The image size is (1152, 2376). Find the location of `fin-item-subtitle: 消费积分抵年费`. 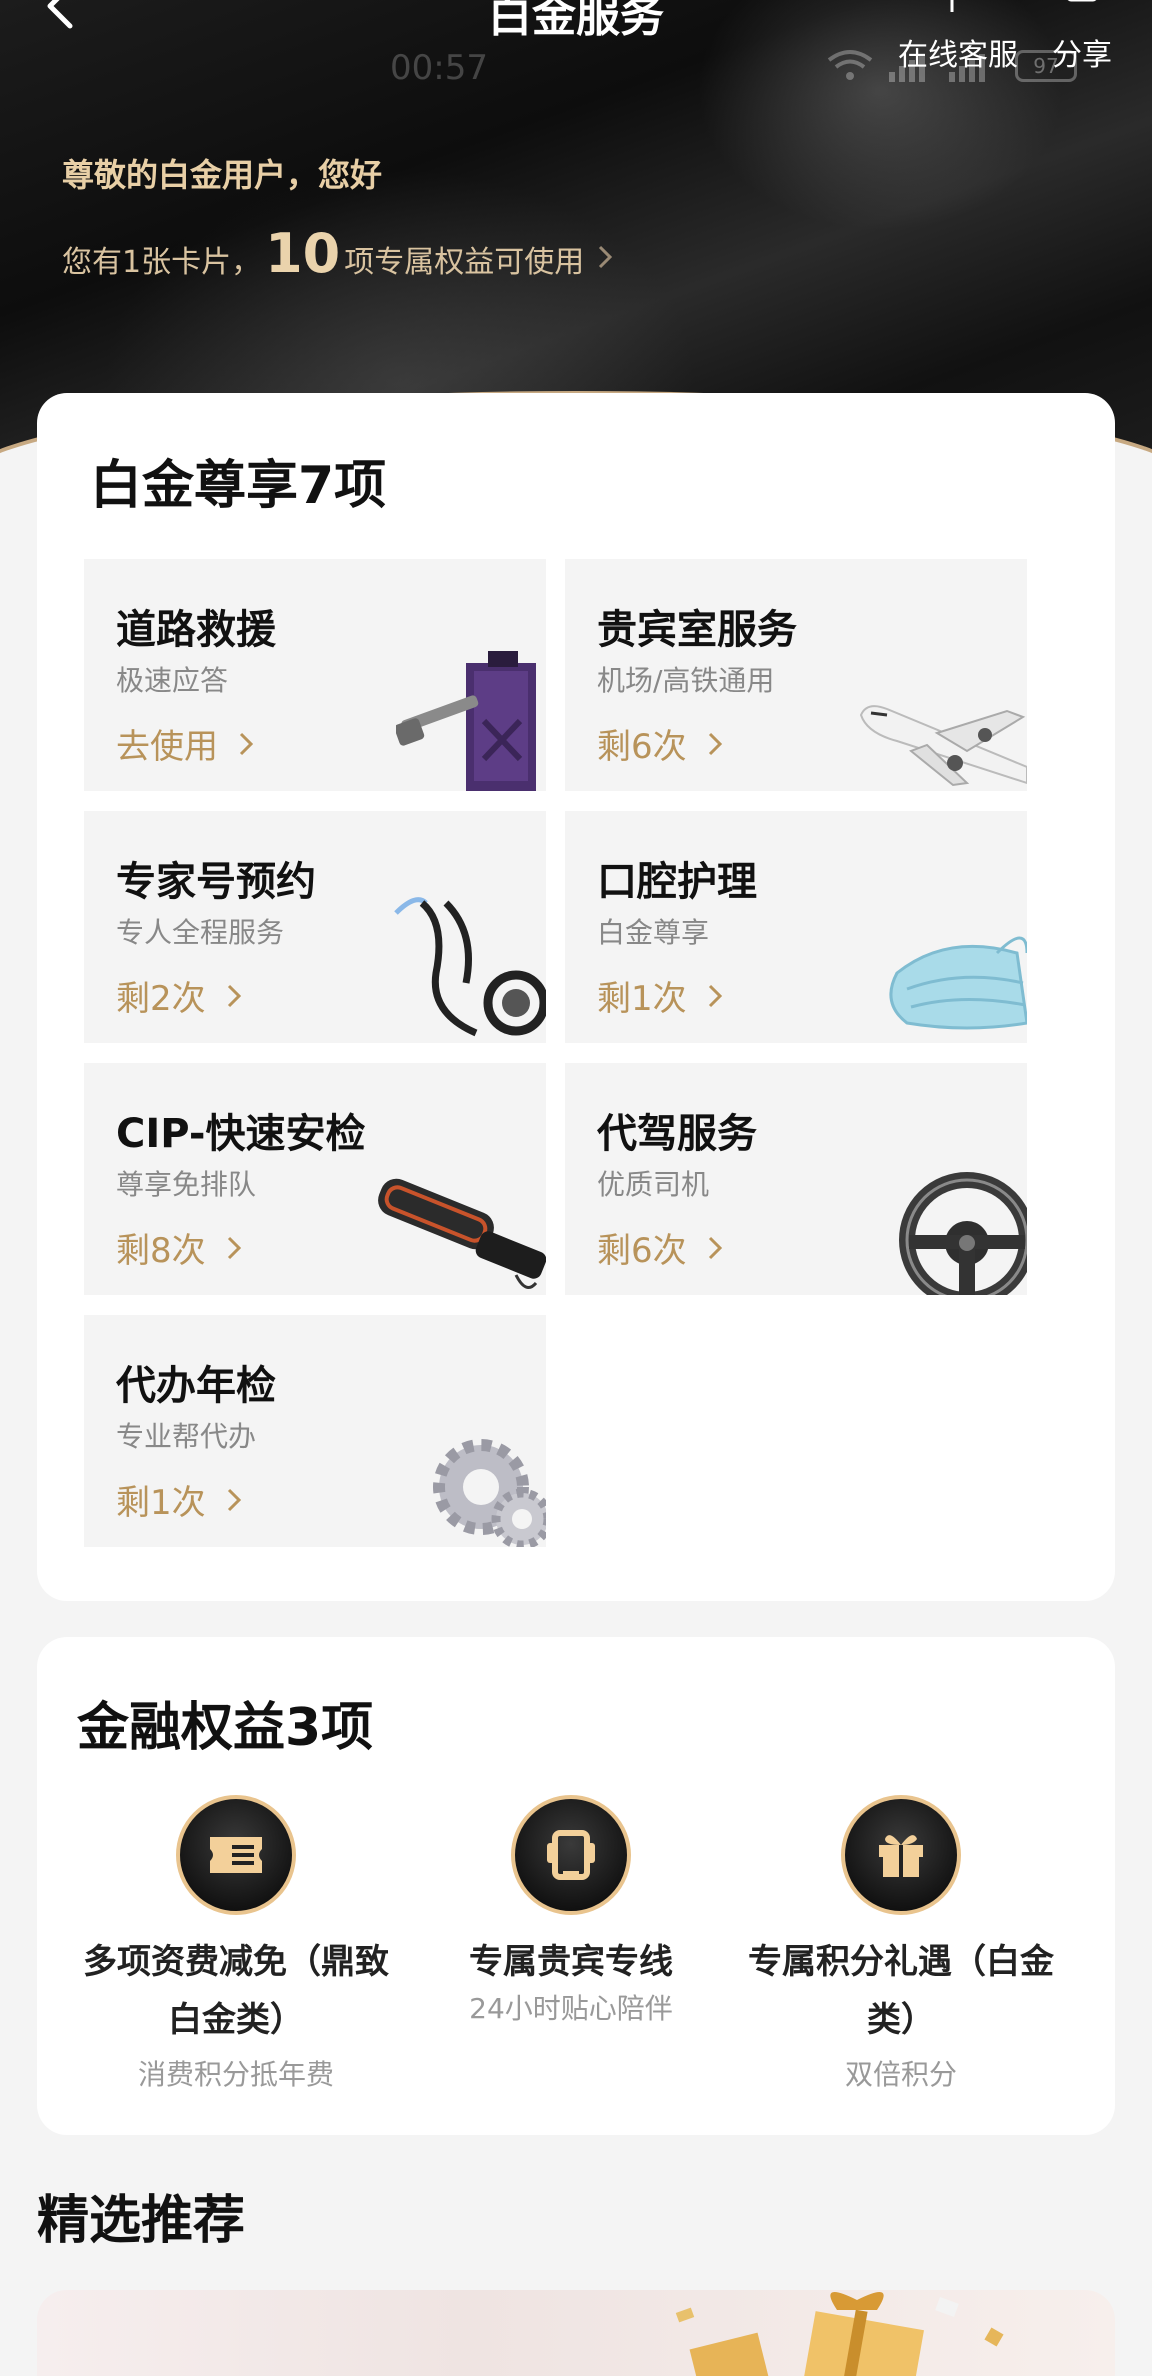

fin-item-subtitle: 消费积分抵年费 is located at coordinates (235, 2074).